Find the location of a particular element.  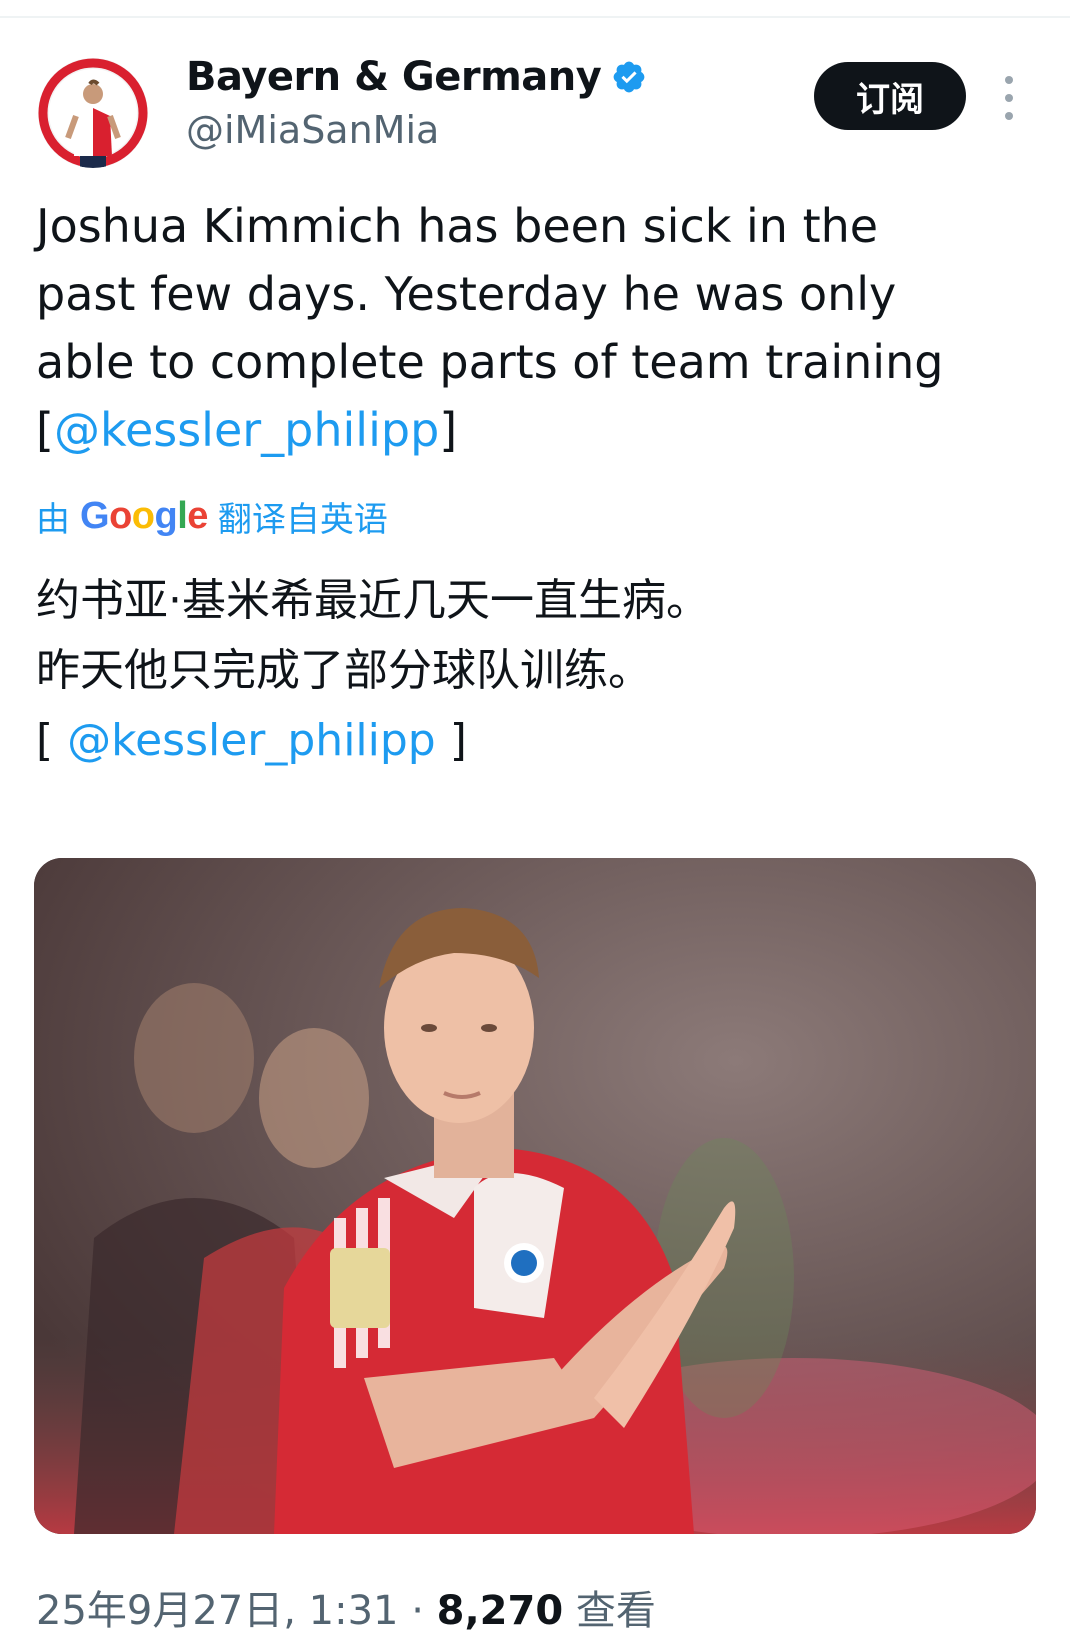

avatar-image is located at coordinates (93, 113).